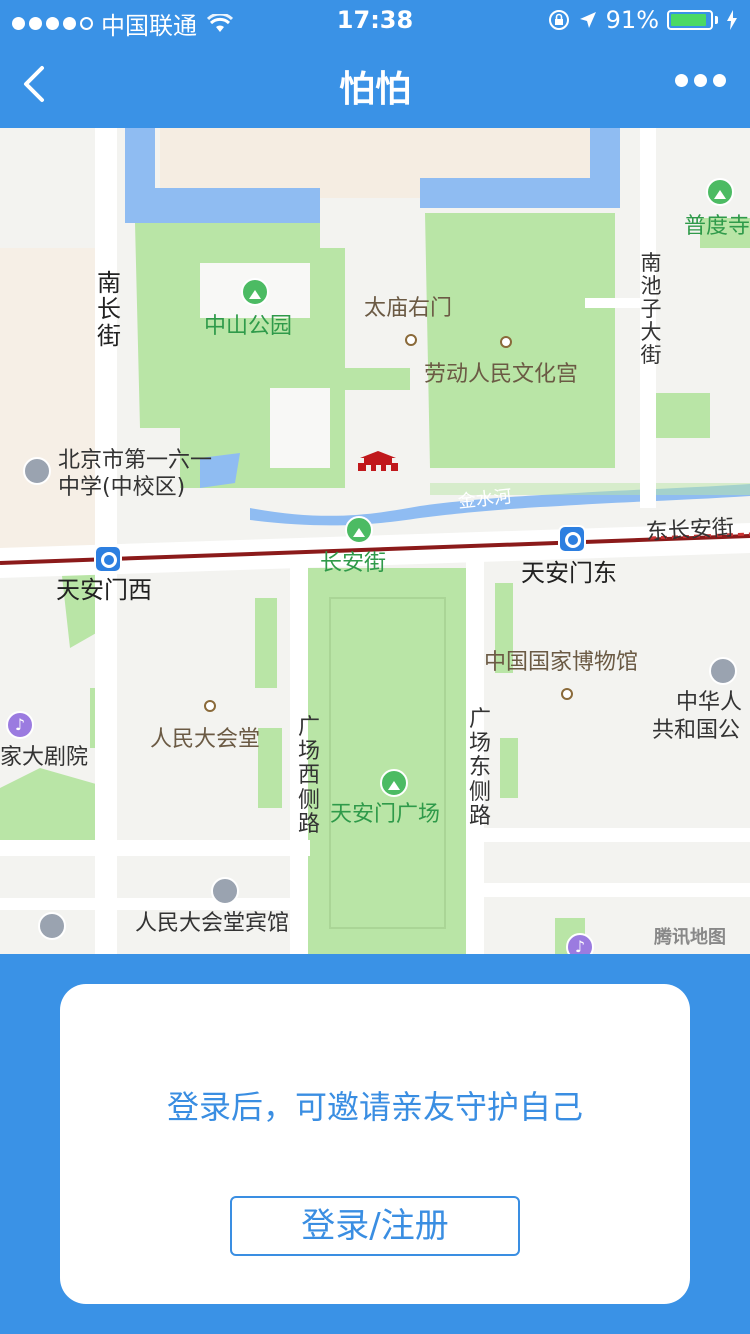 This screenshot has height=1334, width=750. Describe the element at coordinates (378, 461) in the screenshot. I see `tiananmen-gate-icon` at that location.